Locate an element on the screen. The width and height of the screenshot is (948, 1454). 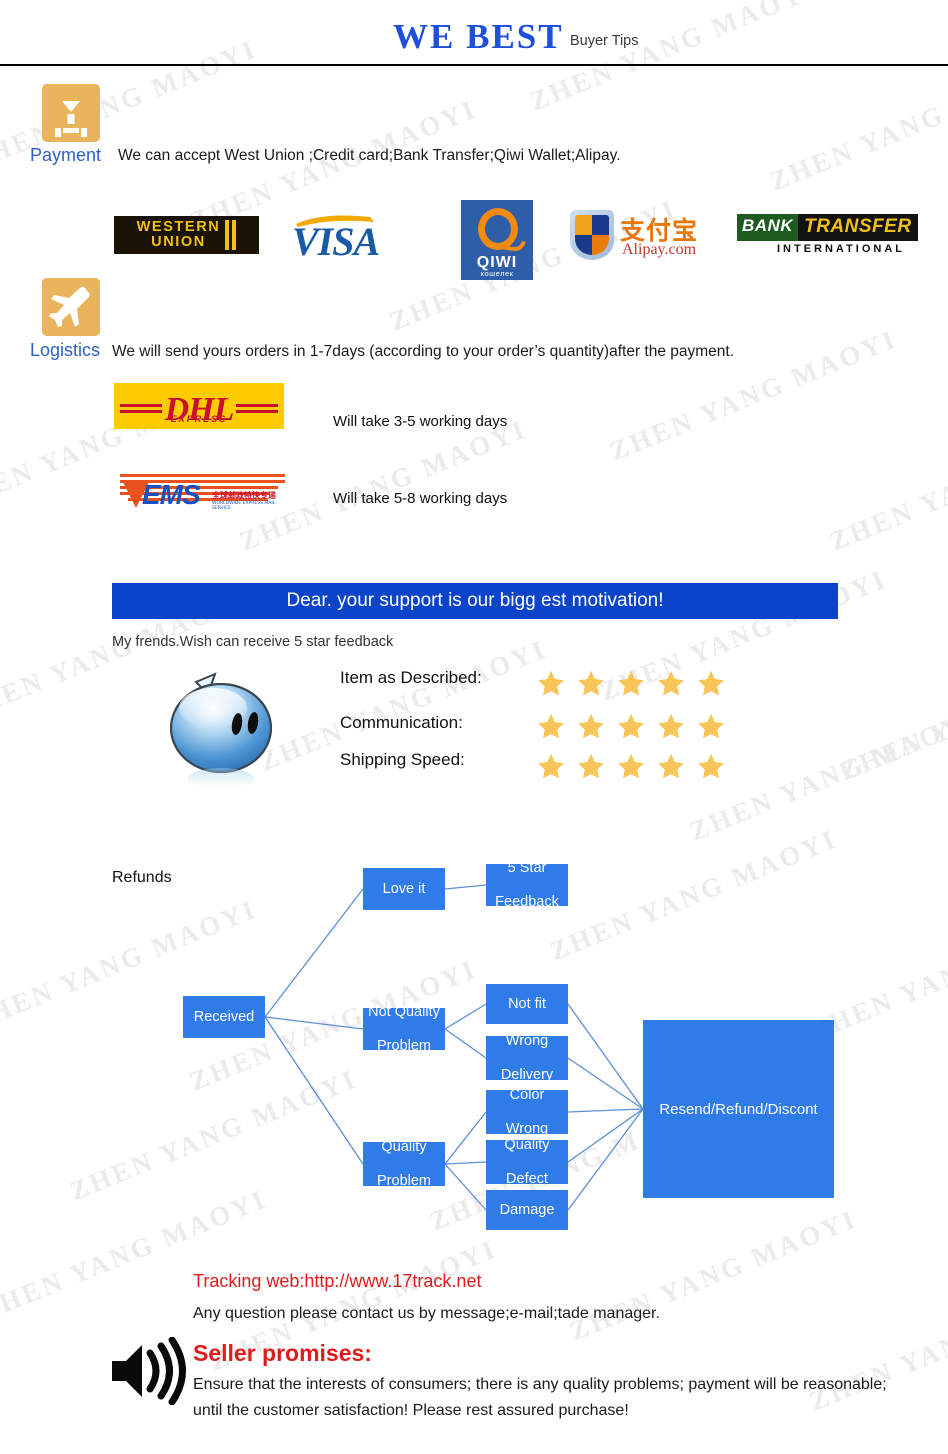
flowchart-connectors is located at coordinates (454, 1047).